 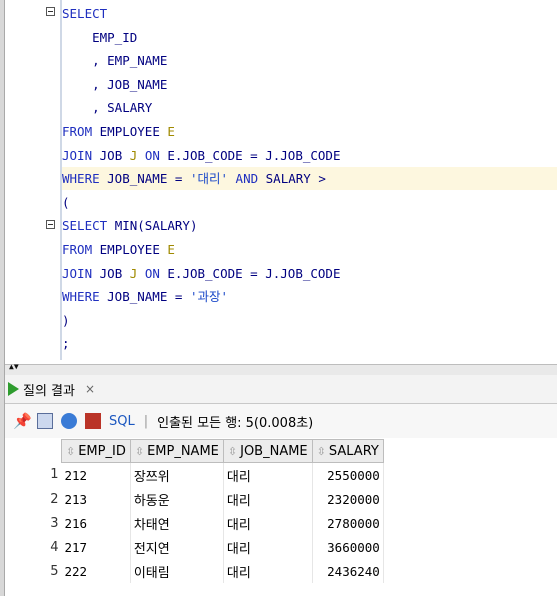 What do you see at coordinates (96, 547) in the screenshot?
I see `cell-emp-id: 217` at bounding box center [96, 547].